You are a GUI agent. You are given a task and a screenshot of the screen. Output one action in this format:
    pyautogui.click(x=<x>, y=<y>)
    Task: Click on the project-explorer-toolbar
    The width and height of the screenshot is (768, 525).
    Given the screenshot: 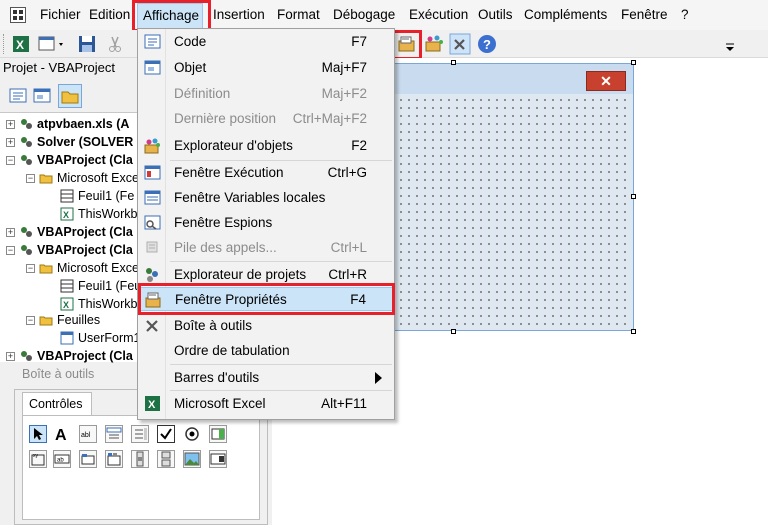 What is the action you would take?
    pyautogui.click(x=70, y=96)
    